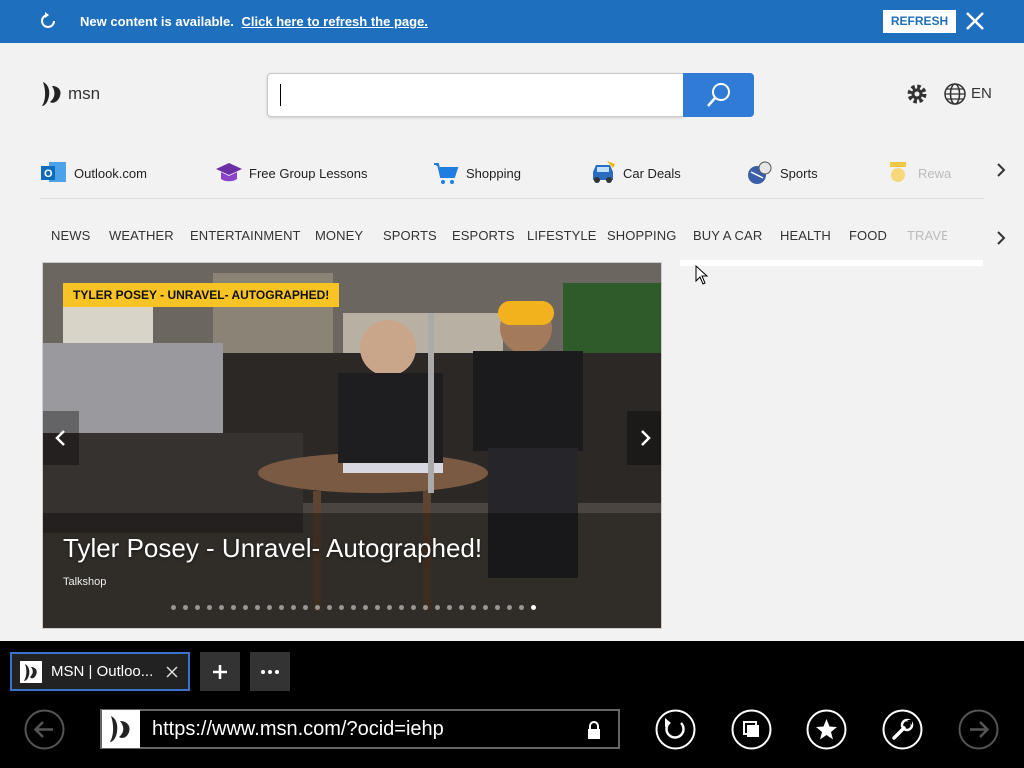  I want to click on nav-esports: ESPORTS, so click(483, 235).